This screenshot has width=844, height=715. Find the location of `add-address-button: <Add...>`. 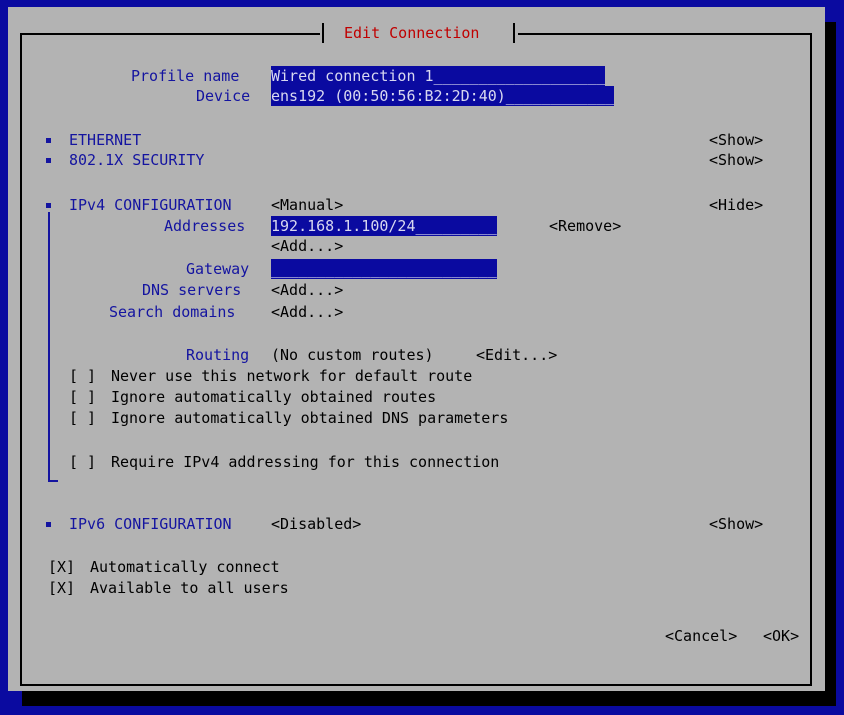

add-address-button: <Add...> is located at coordinates (307, 246).